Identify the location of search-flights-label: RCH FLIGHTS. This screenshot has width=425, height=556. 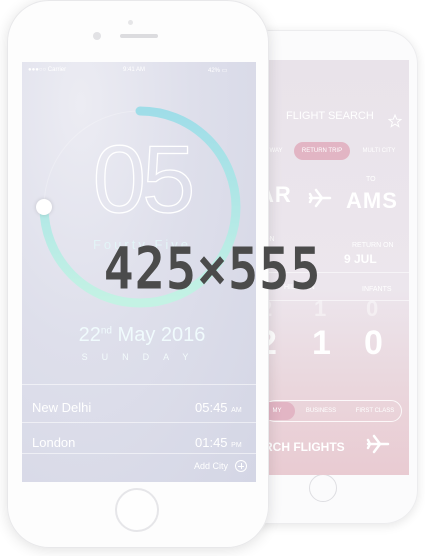
(304, 447).